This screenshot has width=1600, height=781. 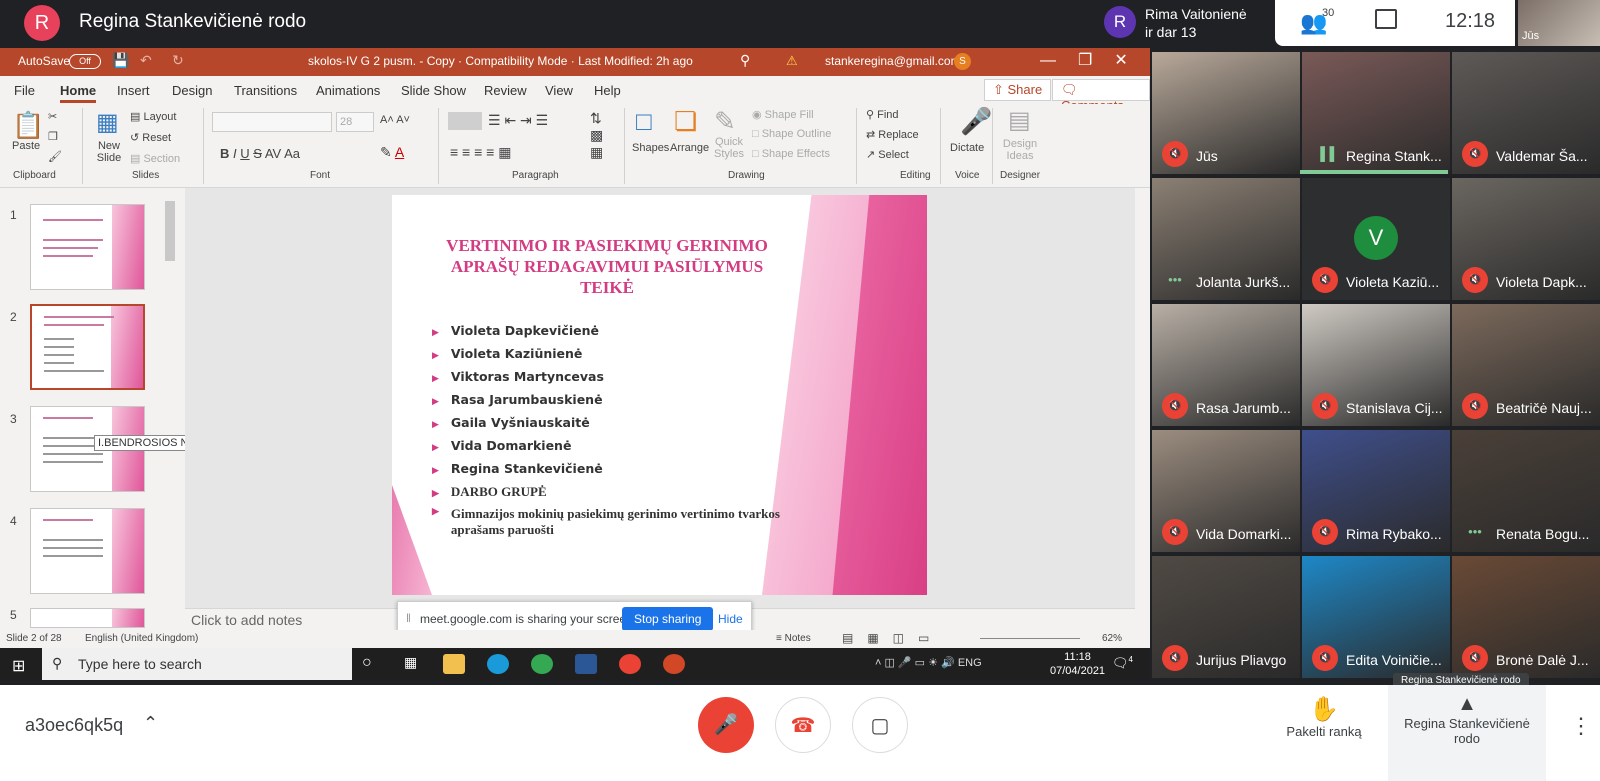 What do you see at coordinates (970, 663) in the screenshot?
I see `input-language: ENG` at bounding box center [970, 663].